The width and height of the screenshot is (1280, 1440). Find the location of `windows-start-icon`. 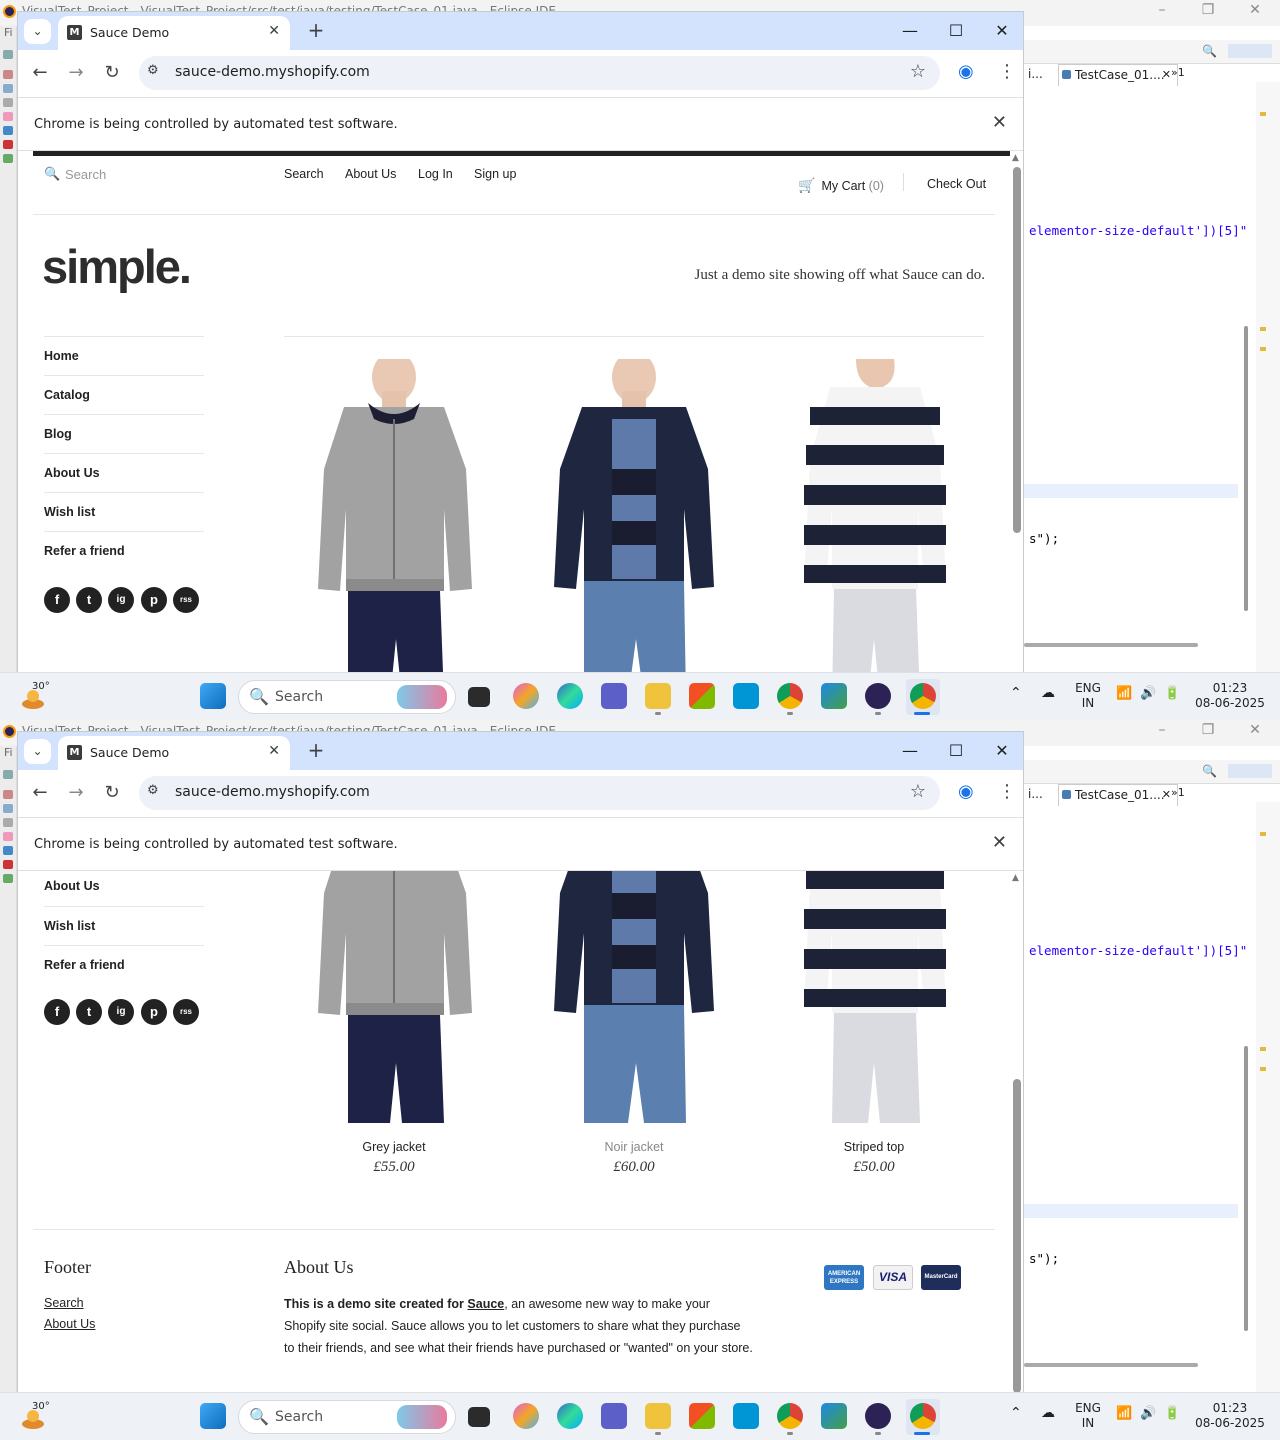

windows-start-icon is located at coordinates (213, 696).